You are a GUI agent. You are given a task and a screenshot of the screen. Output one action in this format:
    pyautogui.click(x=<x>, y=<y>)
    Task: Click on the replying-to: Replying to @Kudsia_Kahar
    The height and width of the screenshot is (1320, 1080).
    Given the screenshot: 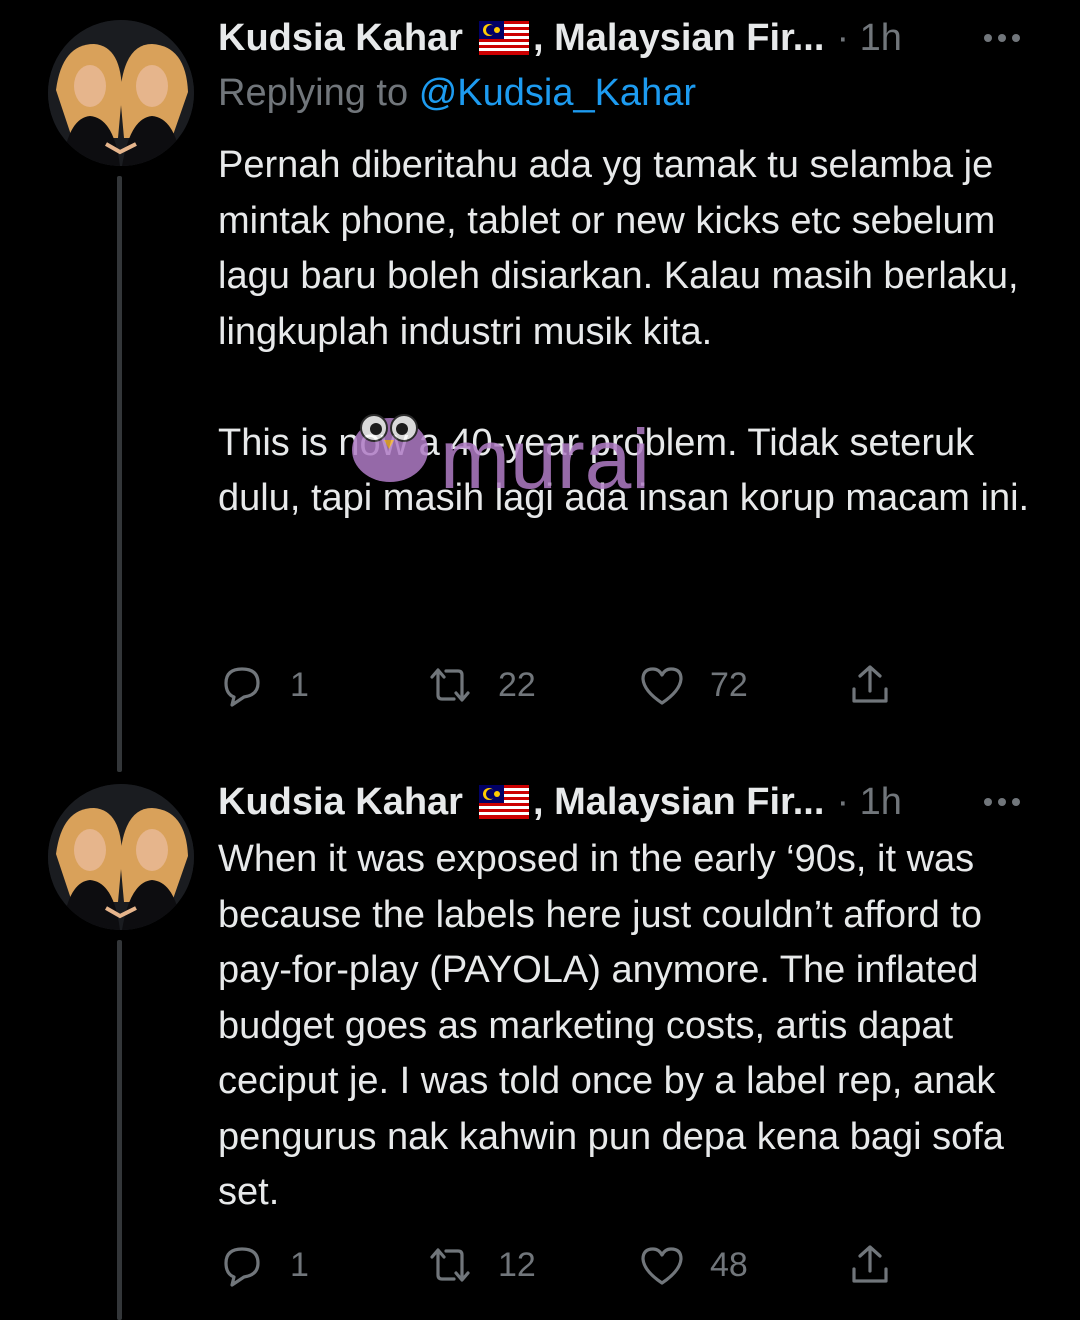 What is the action you would take?
    pyautogui.click(x=457, y=93)
    